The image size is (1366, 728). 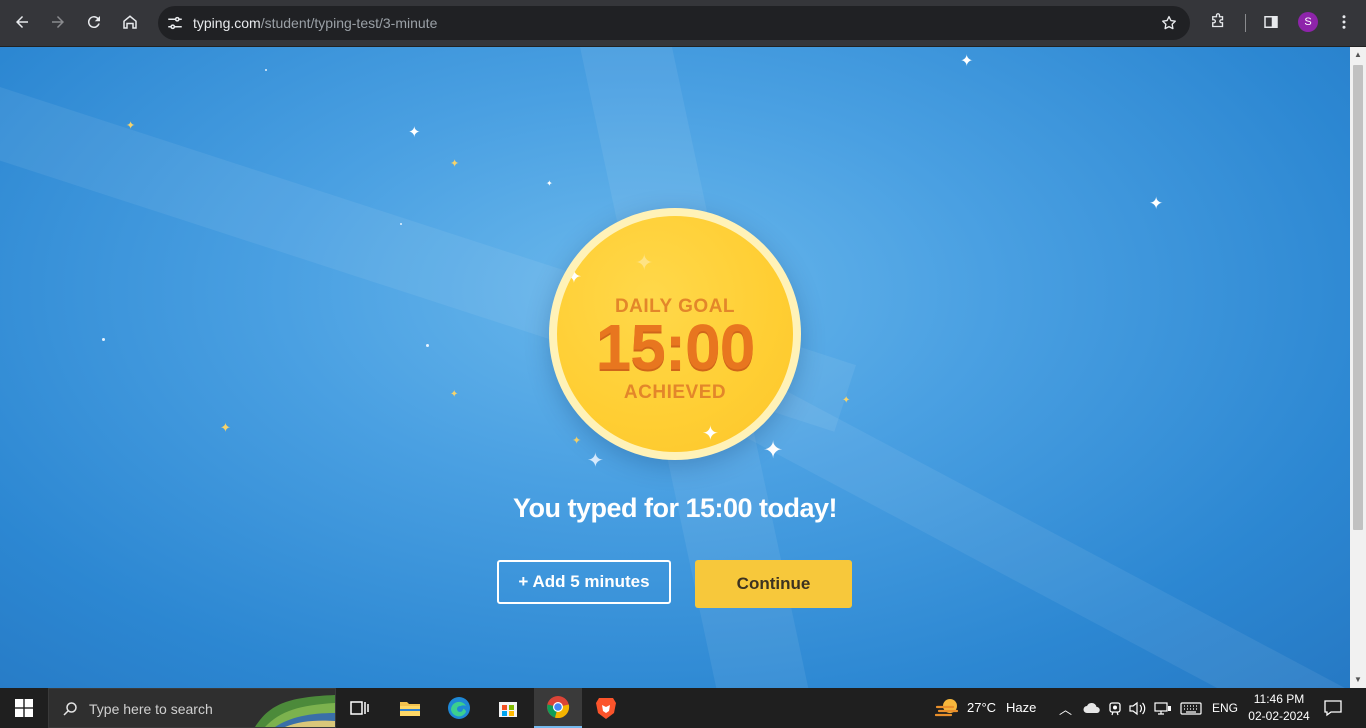 What do you see at coordinates (675, 392) in the screenshot?
I see `medal-bottom-label: ACHIEVED` at bounding box center [675, 392].